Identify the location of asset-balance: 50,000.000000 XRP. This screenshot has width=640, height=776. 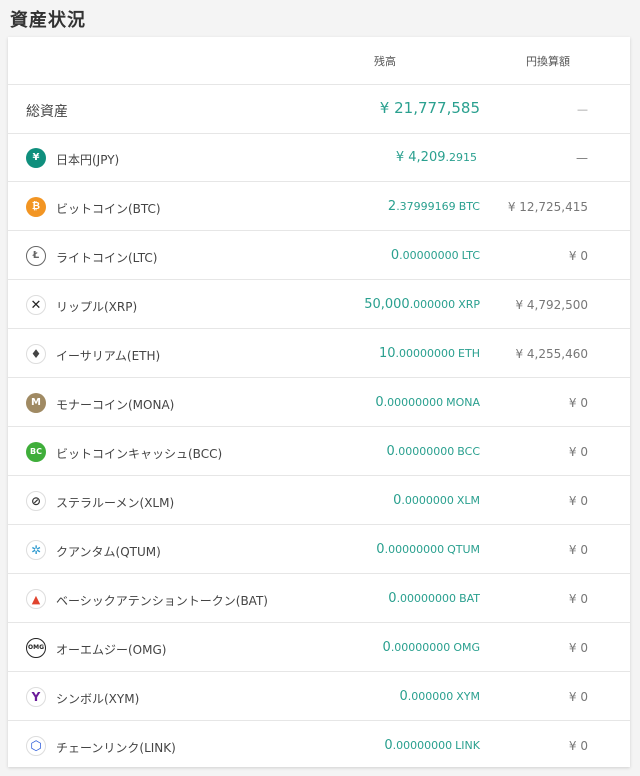
(422, 304).